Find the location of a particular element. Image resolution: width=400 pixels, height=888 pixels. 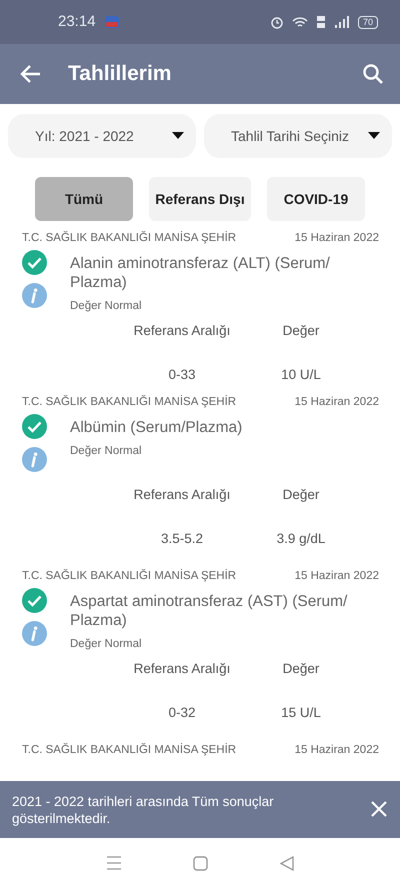

result-value: 15 U/L is located at coordinates (301, 713).